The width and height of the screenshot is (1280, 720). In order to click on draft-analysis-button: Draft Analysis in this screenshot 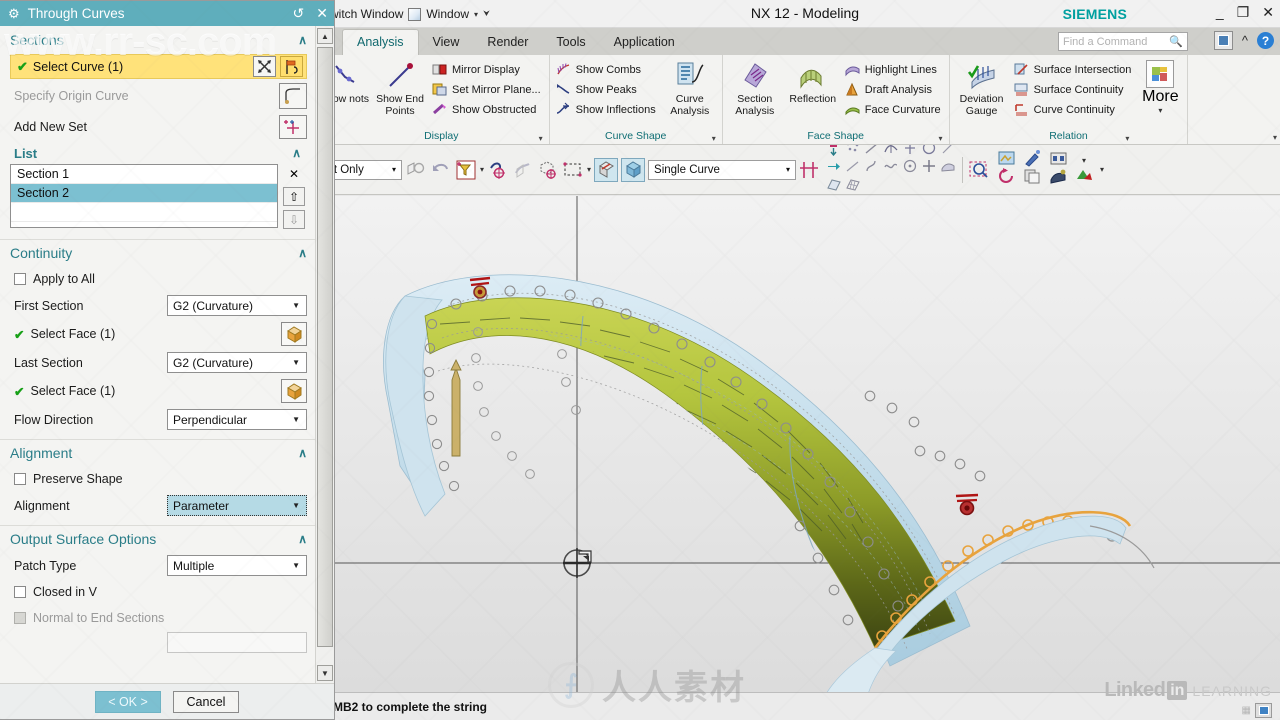, I will do `click(894, 89)`.